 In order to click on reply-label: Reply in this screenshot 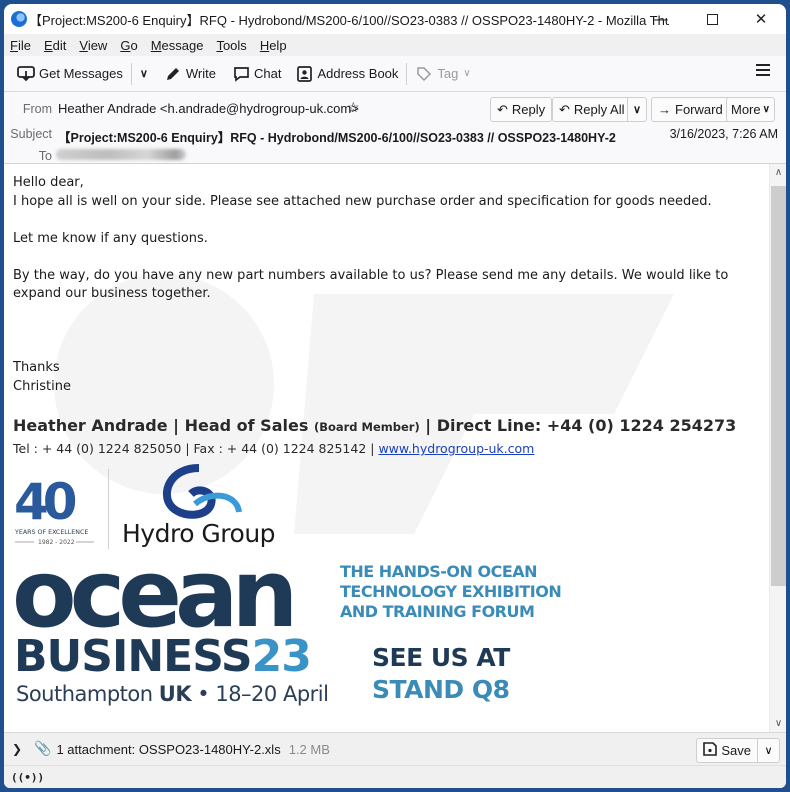, I will do `click(528, 109)`.